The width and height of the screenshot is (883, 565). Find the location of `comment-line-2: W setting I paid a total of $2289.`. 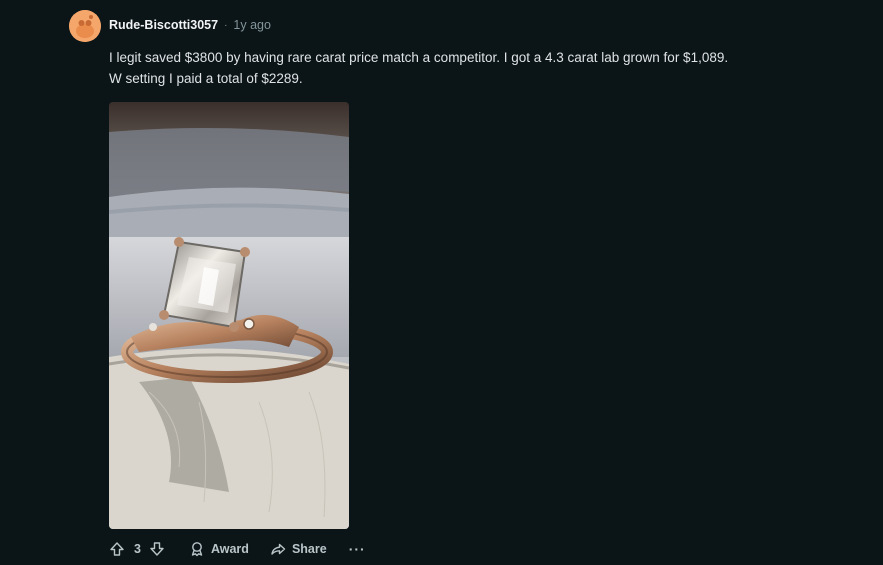

comment-line-2: W setting I paid a total of $2289. is located at coordinates (206, 78).